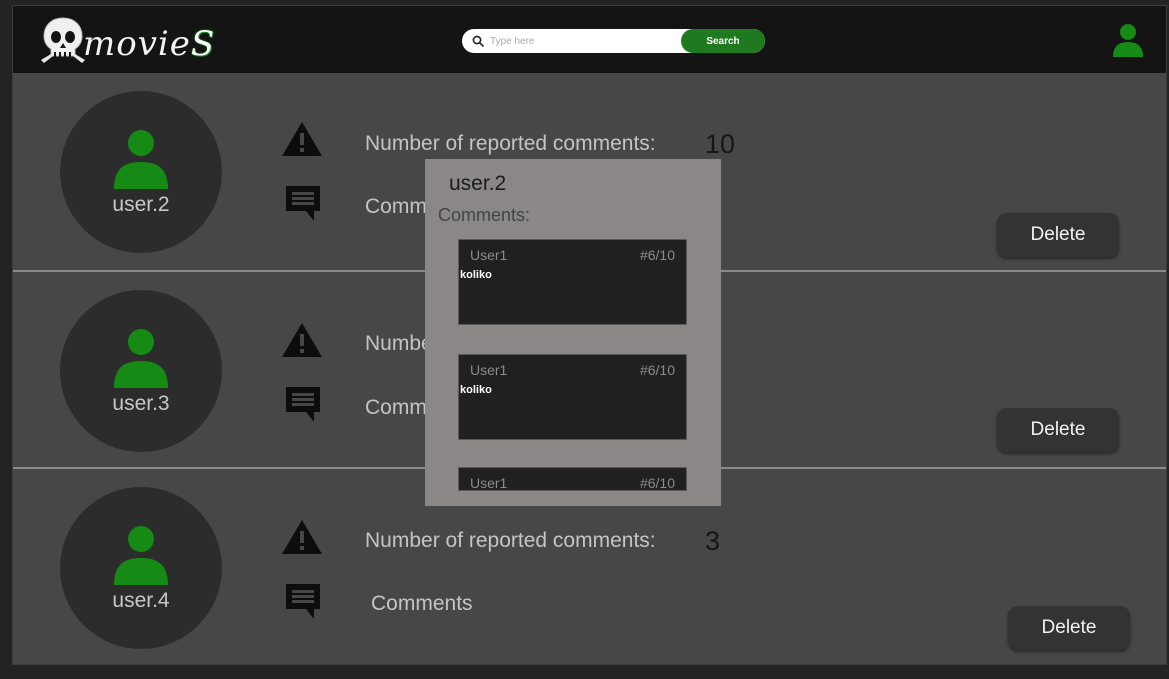 Image resolution: width=1169 pixels, height=679 pixels. What do you see at coordinates (422, 604) in the screenshot?
I see `comments-link: Comments` at bounding box center [422, 604].